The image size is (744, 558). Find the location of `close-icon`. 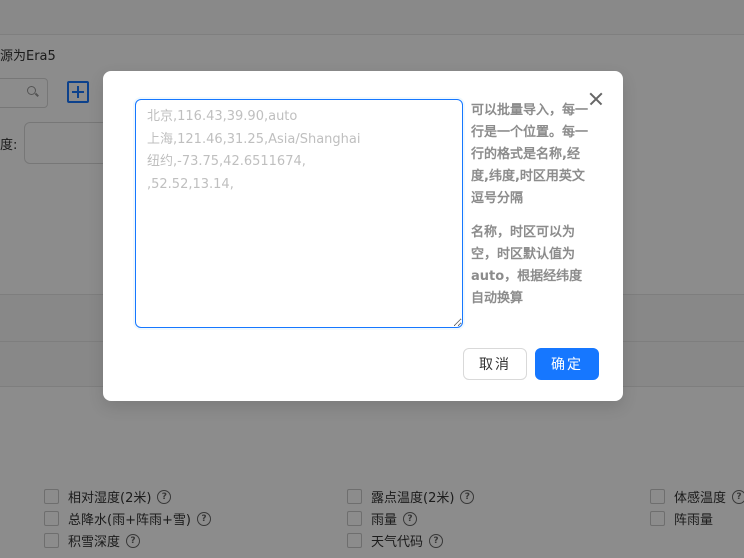

close-icon is located at coordinates (596, 99).